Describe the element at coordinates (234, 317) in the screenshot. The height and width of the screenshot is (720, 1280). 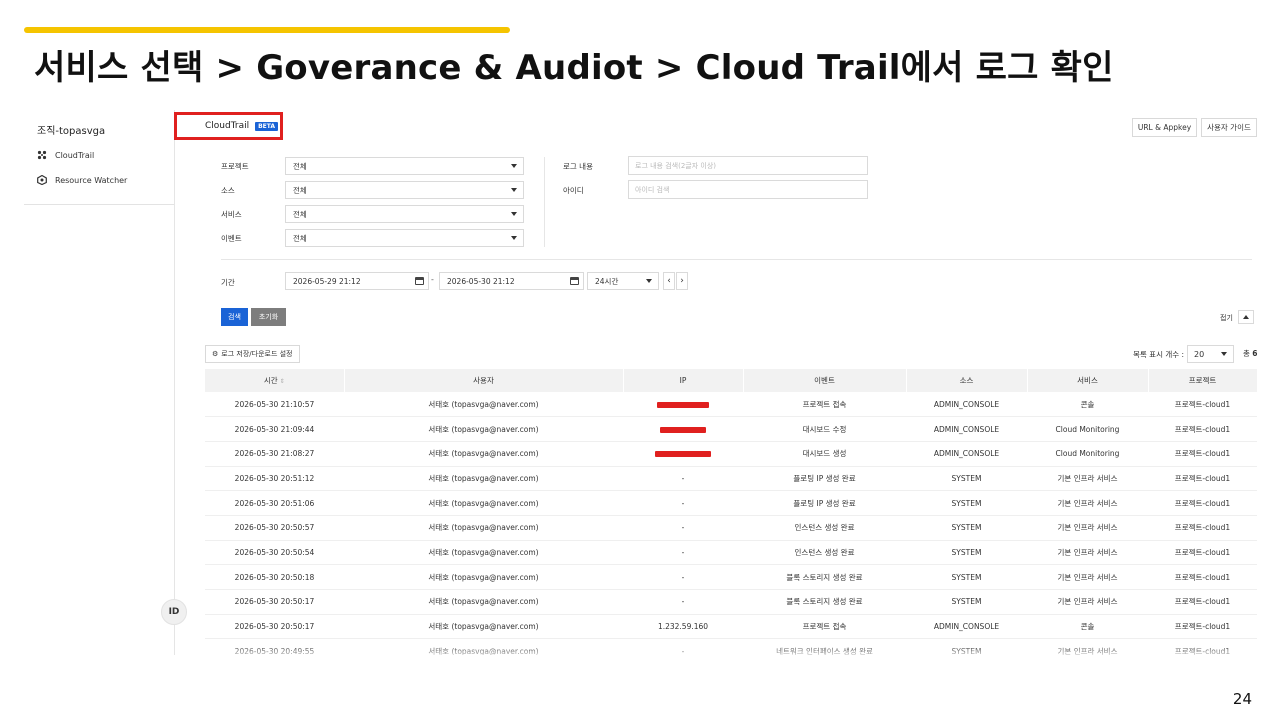
I see `search-button: 검색` at that location.